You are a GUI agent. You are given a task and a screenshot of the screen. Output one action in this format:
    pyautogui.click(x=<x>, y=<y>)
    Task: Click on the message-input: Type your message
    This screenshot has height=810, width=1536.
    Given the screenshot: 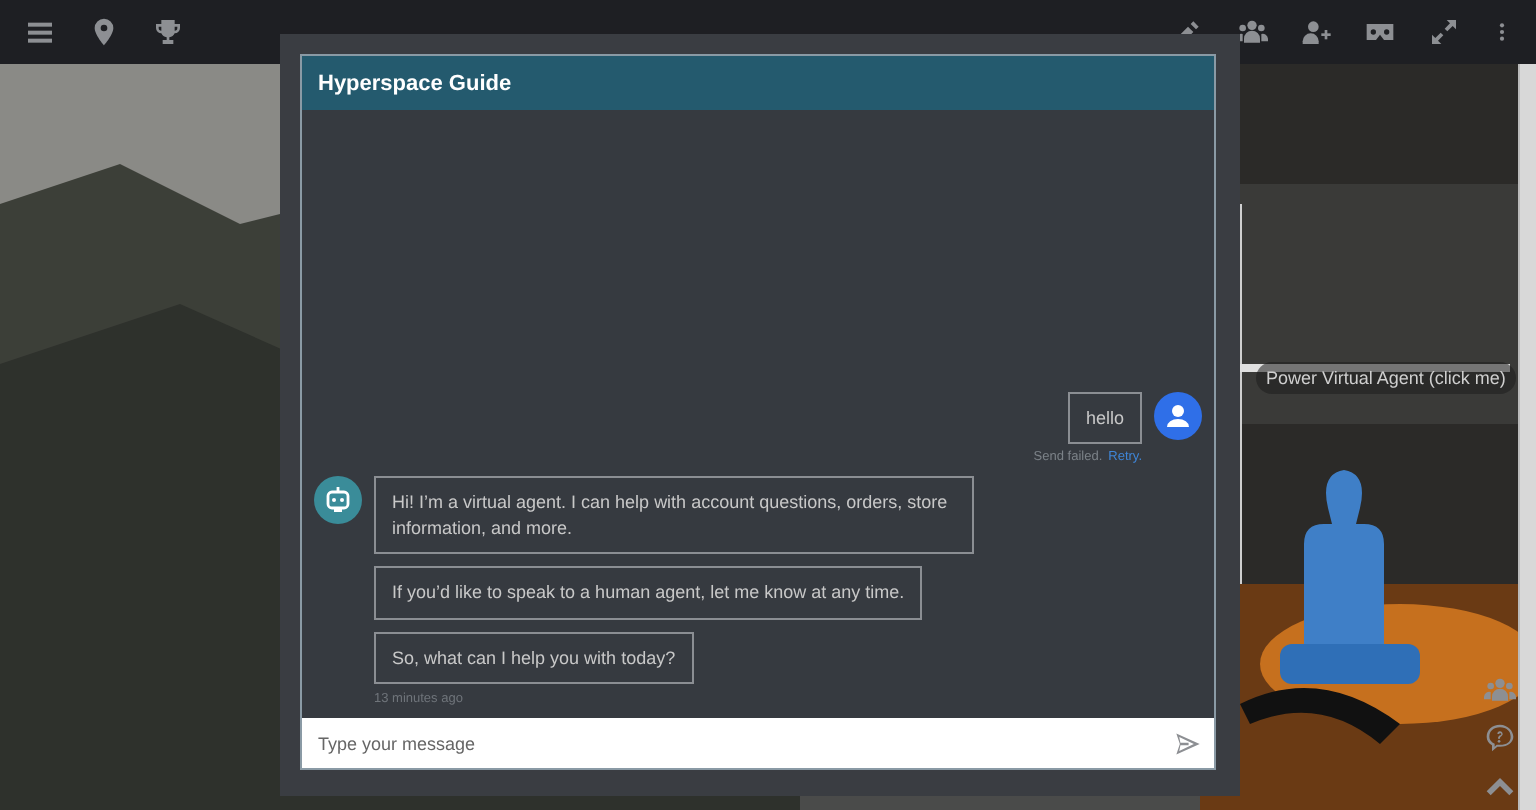 What is the action you would take?
    pyautogui.click(x=758, y=743)
    